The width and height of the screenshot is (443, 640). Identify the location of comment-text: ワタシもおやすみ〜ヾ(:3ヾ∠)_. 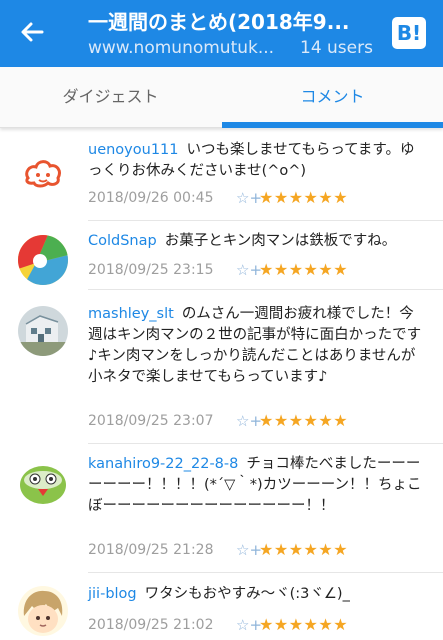
(247, 594).